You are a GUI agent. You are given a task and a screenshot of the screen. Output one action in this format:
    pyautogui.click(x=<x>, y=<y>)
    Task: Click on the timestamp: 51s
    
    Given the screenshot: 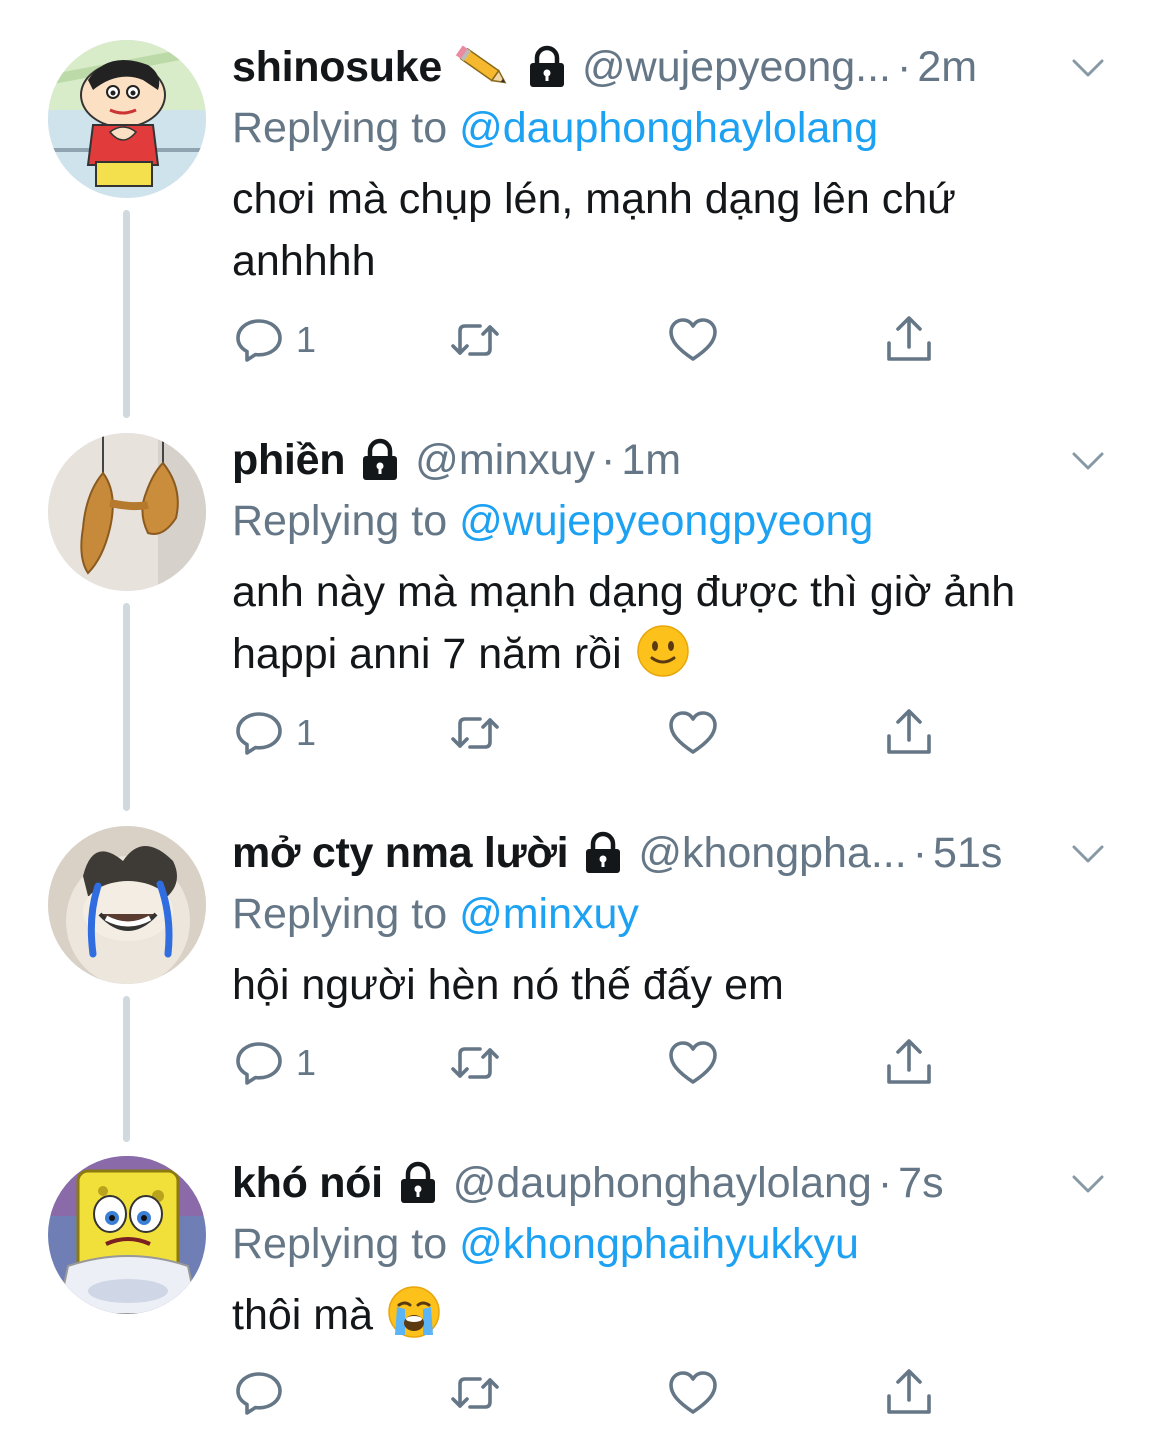 What is the action you would take?
    pyautogui.click(x=967, y=853)
    